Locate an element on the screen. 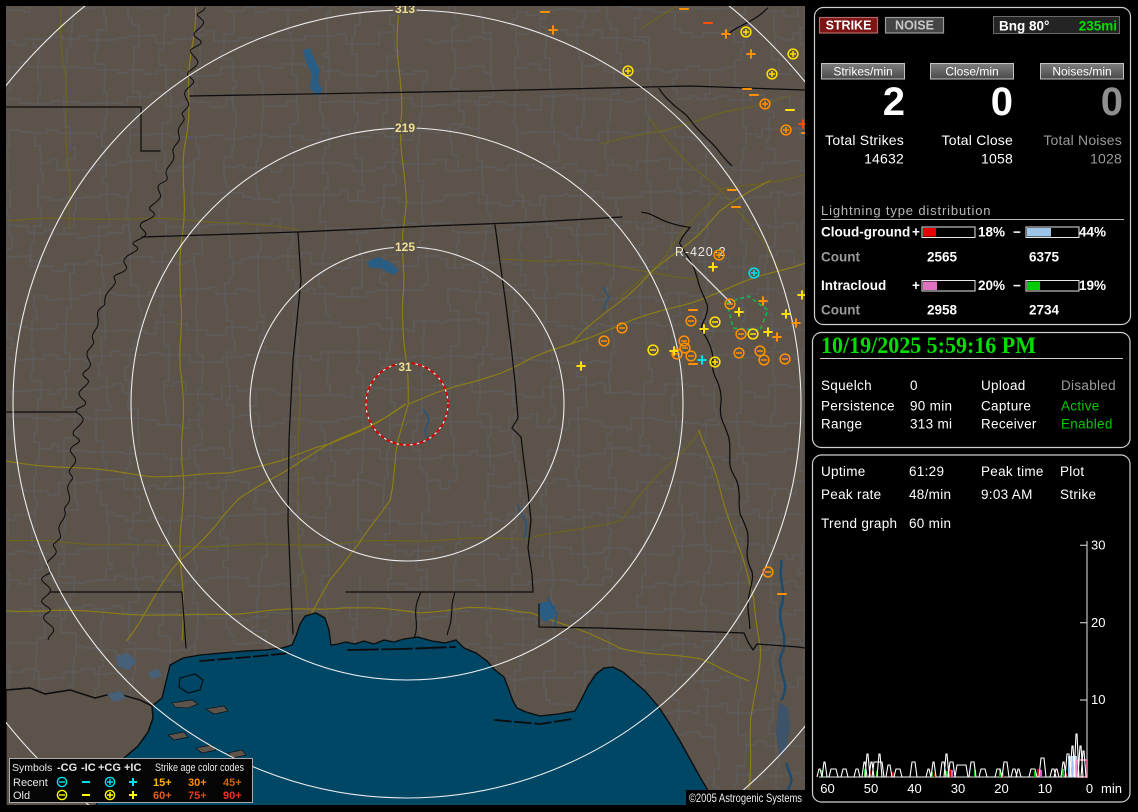 The height and width of the screenshot is (812, 1138). svg-text: Close/min is located at coordinates (971, 72).